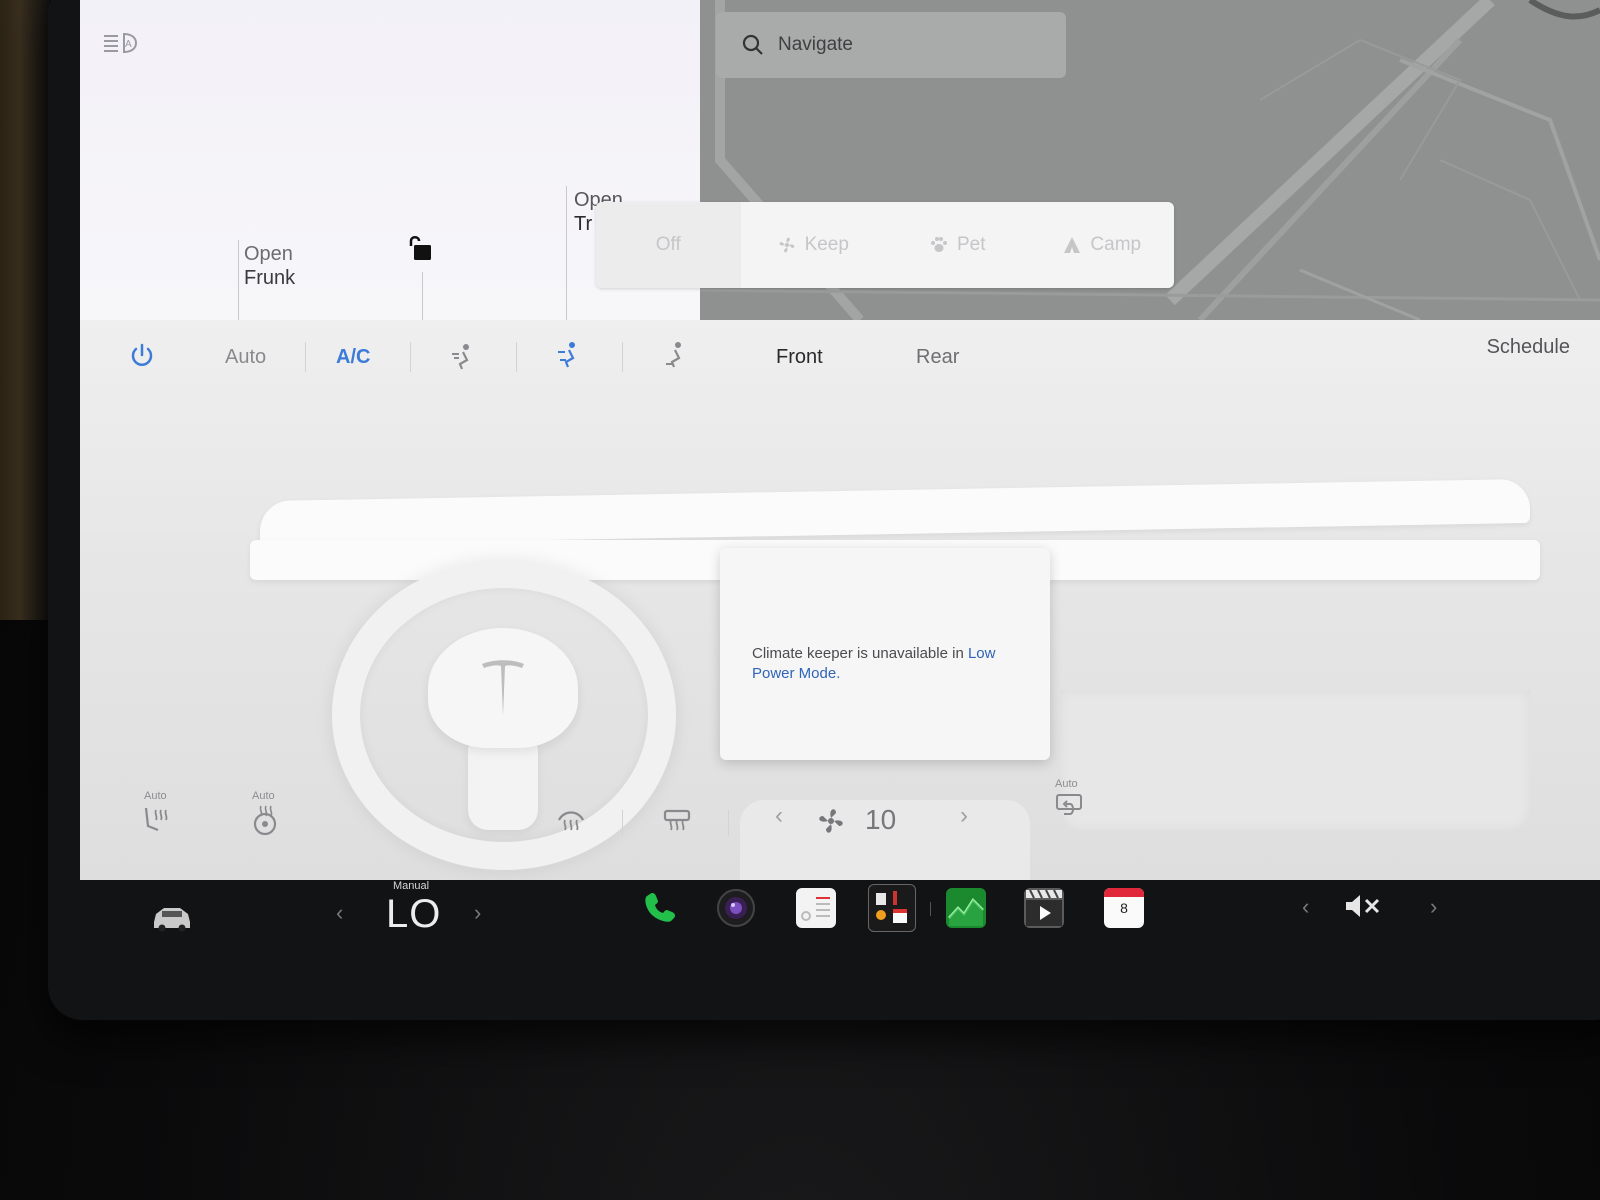  What do you see at coordinates (1364, 906) in the screenshot?
I see `volume-muted-icon` at bounding box center [1364, 906].